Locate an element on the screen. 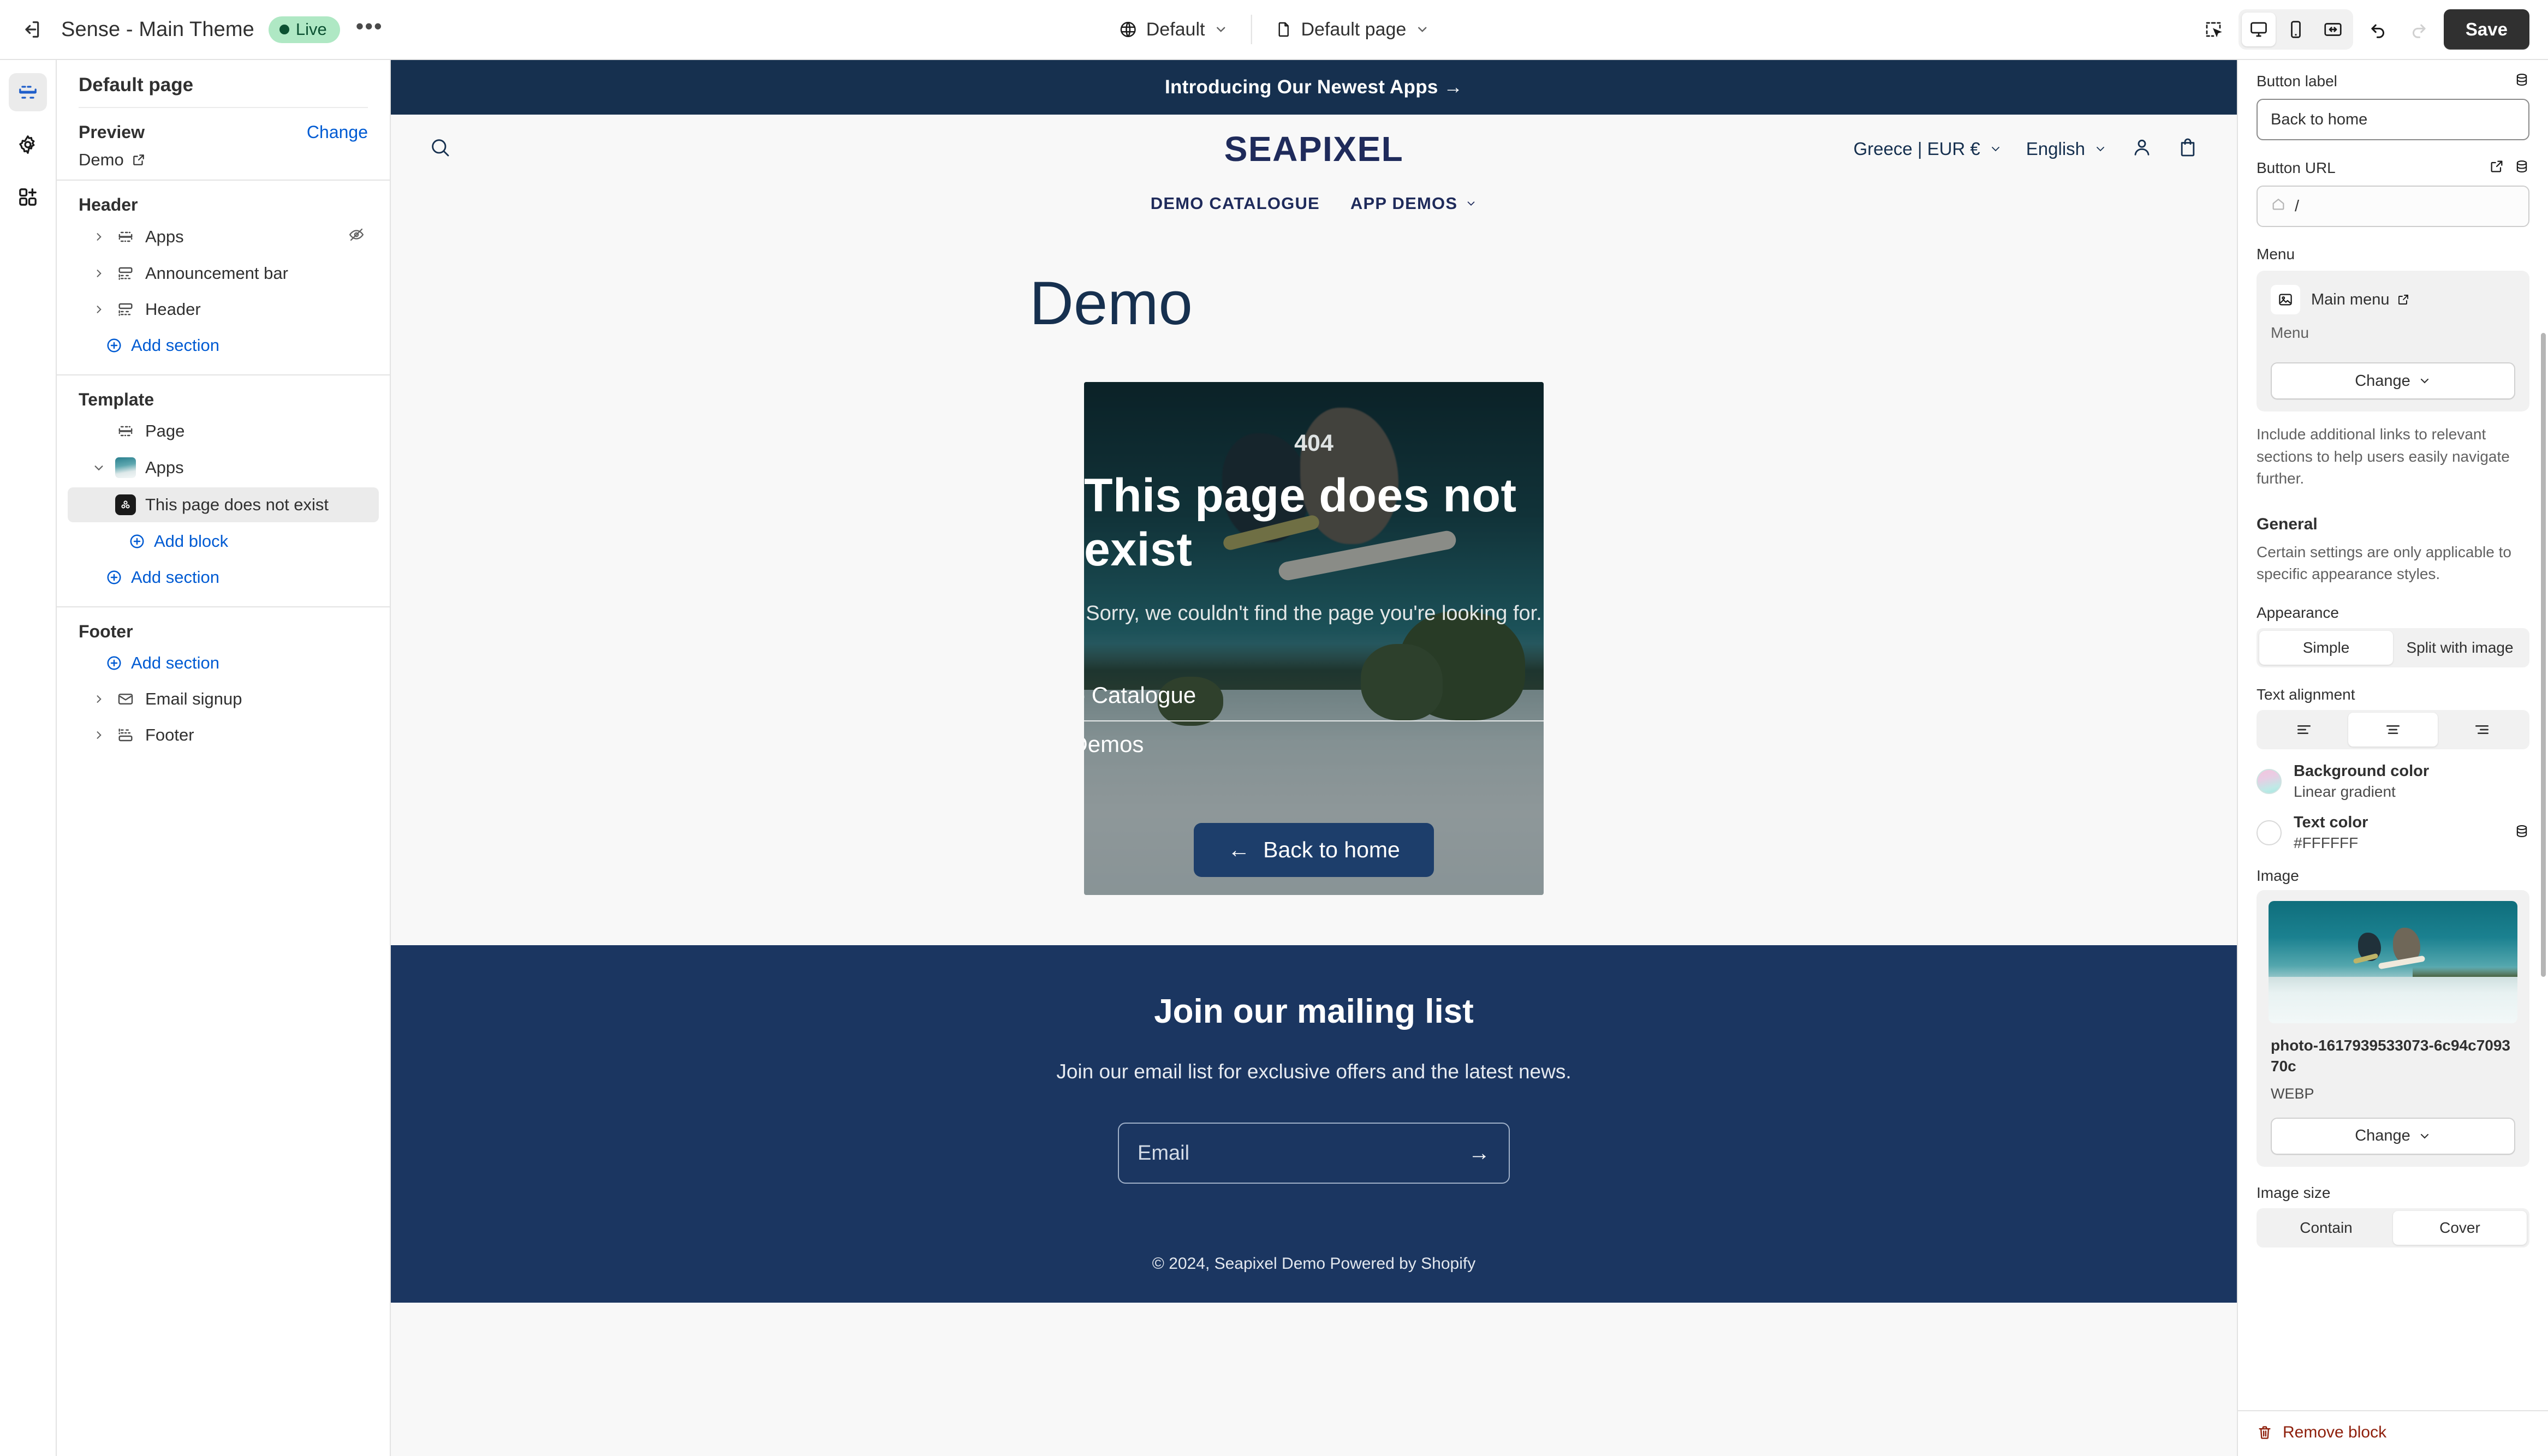 The width and height of the screenshot is (2548, 1456). theme-title: Sense - Main Theme is located at coordinates (157, 29).